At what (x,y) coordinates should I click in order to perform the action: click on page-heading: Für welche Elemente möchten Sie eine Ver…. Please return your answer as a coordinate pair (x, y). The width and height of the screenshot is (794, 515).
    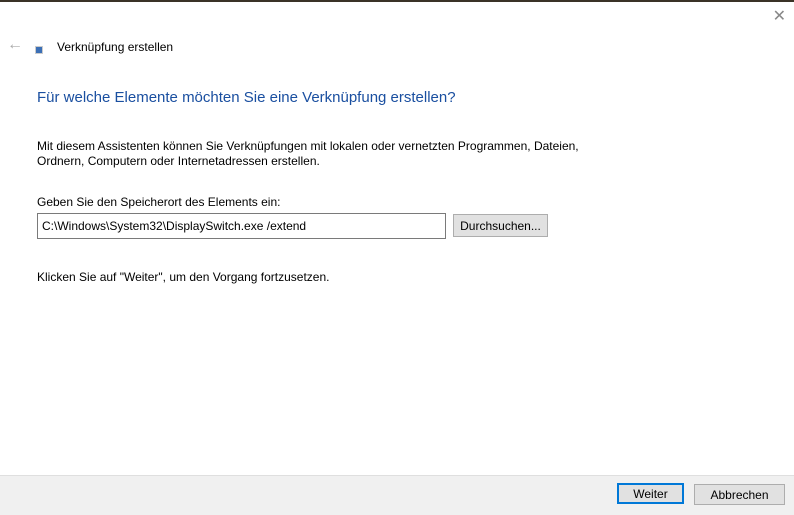
    Looking at the image, I should click on (246, 97).